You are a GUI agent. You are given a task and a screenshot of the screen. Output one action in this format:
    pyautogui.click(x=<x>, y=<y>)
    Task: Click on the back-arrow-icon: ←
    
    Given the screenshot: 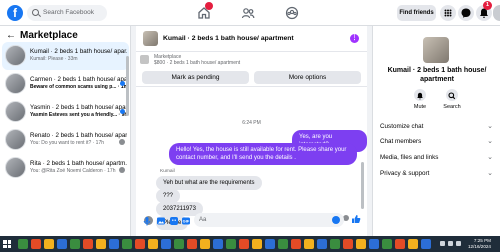 What is the action you would take?
    pyautogui.click(x=11, y=35)
    